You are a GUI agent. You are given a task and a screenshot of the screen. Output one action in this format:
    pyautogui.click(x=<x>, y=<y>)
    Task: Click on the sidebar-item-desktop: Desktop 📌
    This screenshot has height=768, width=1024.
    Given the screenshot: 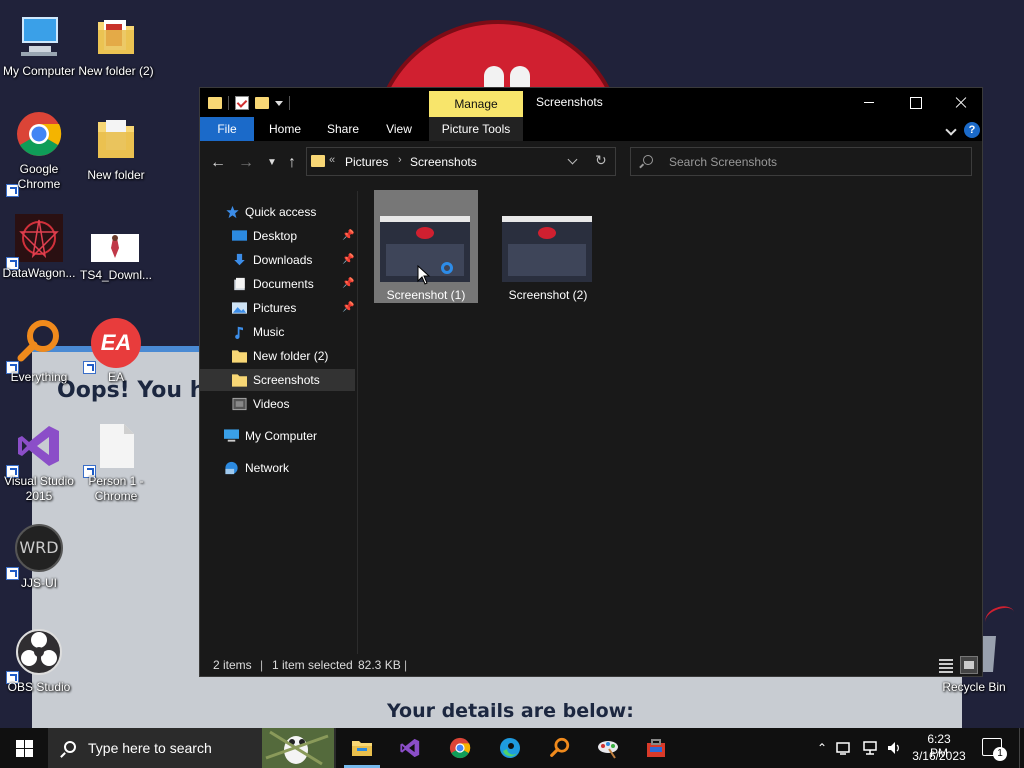 What is the action you would take?
    pyautogui.click(x=277, y=236)
    